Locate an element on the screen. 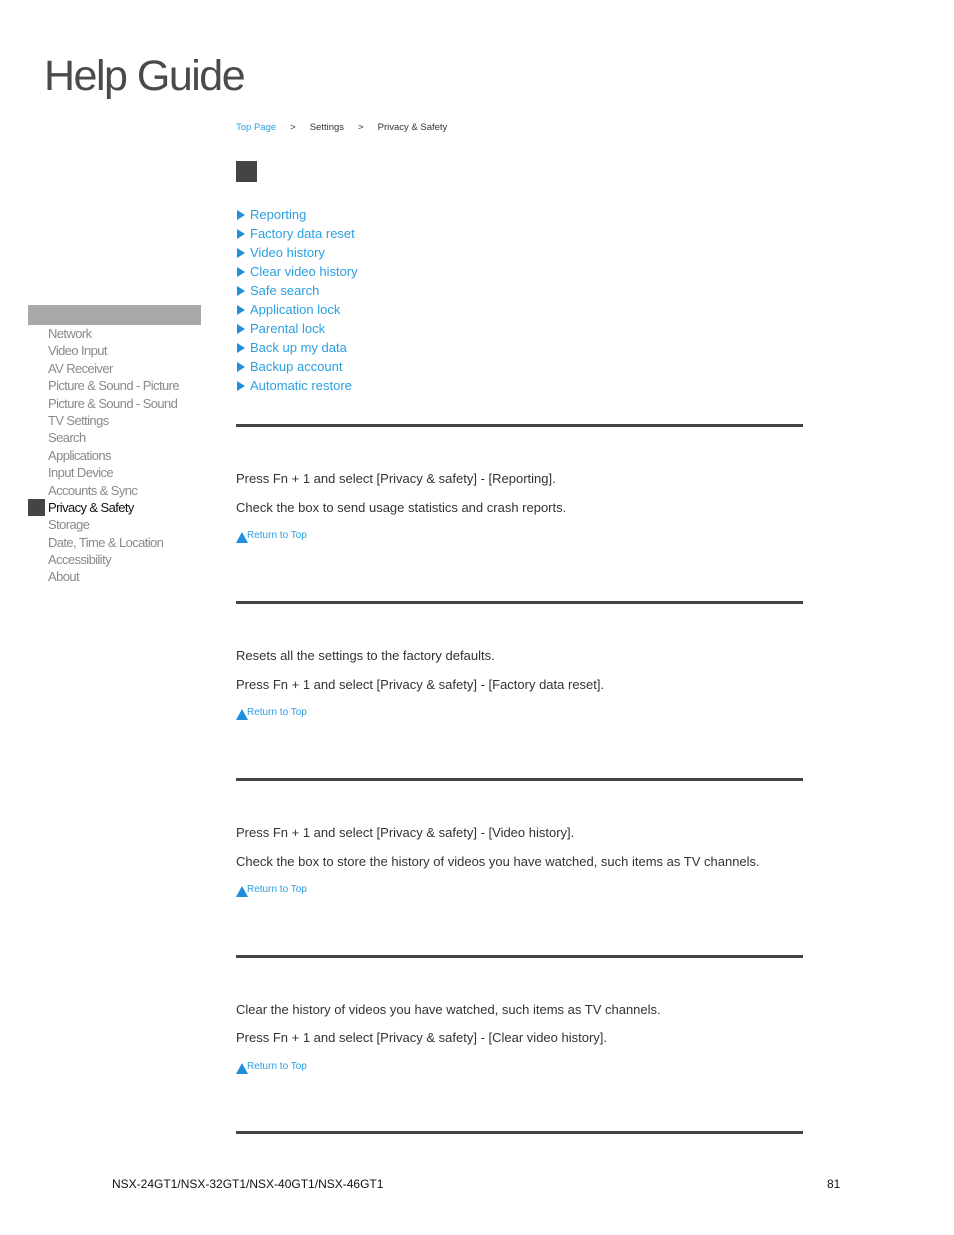 The image size is (954, 1235). sidebar-item-video-input: Video Input is located at coordinates (114, 350).